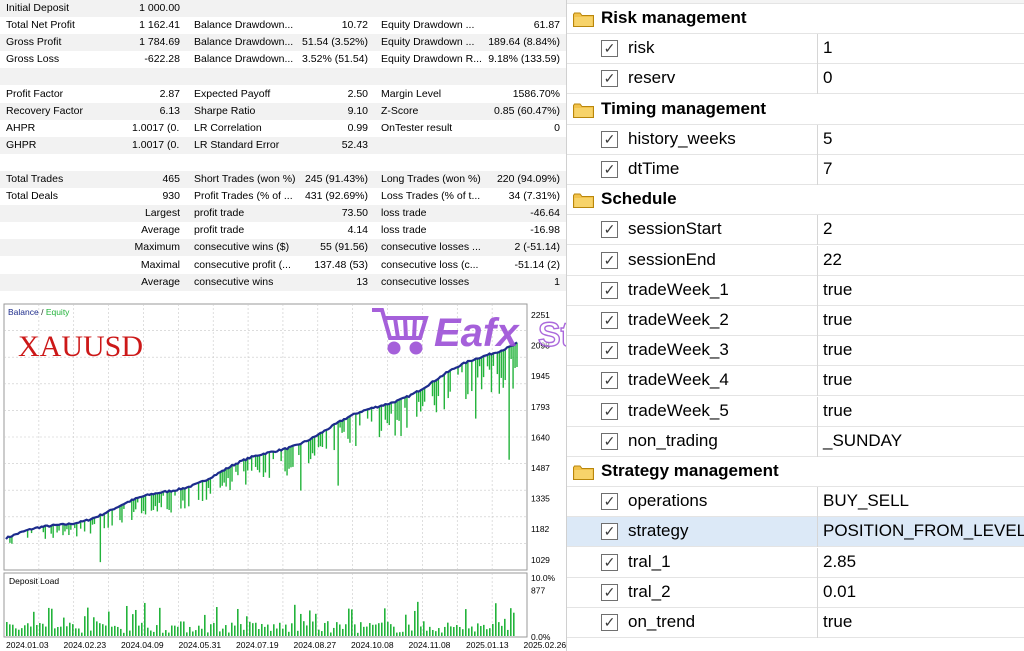 This screenshot has height=651, width=1024. I want to click on param-value: 0.01, so click(839, 592).